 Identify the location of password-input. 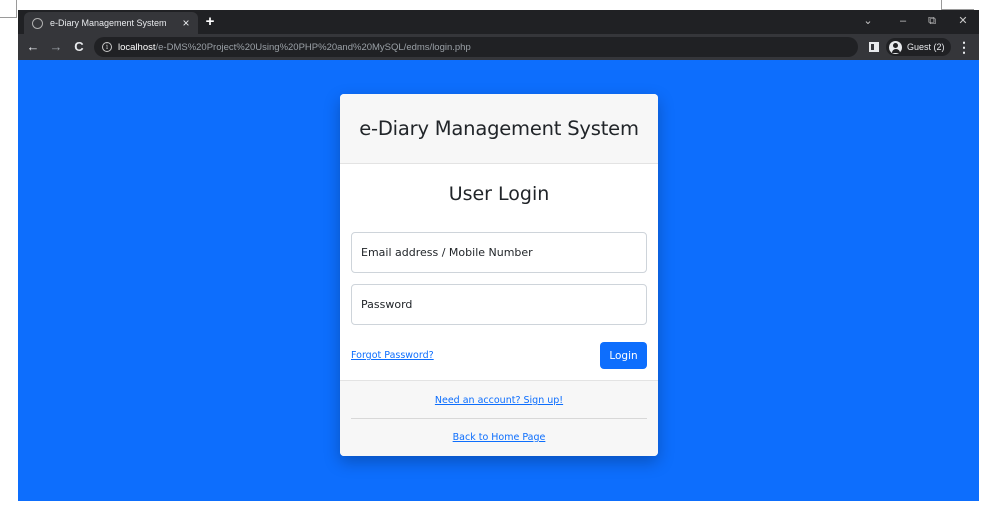
(503, 304).